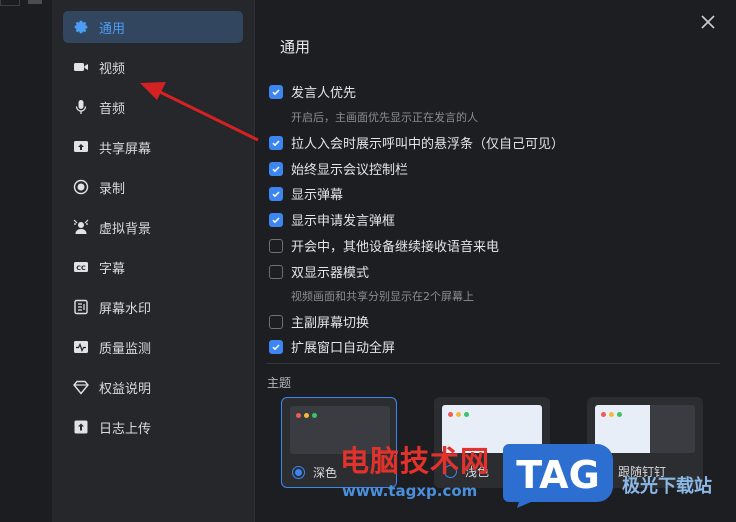 This screenshot has width=736, height=522. Describe the element at coordinates (125, 149) in the screenshot. I see `sidebar-item-label: 共享屏幕` at that location.